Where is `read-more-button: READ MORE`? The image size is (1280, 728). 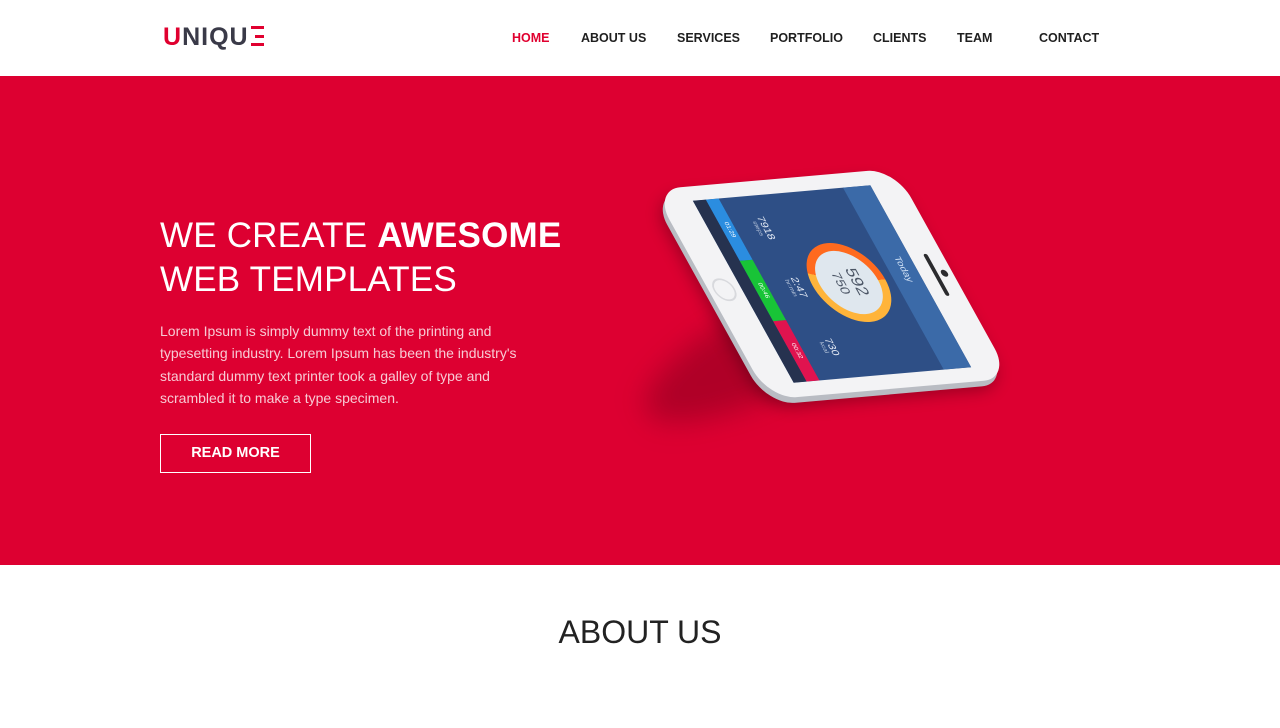
read-more-button: READ MORE is located at coordinates (235, 453).